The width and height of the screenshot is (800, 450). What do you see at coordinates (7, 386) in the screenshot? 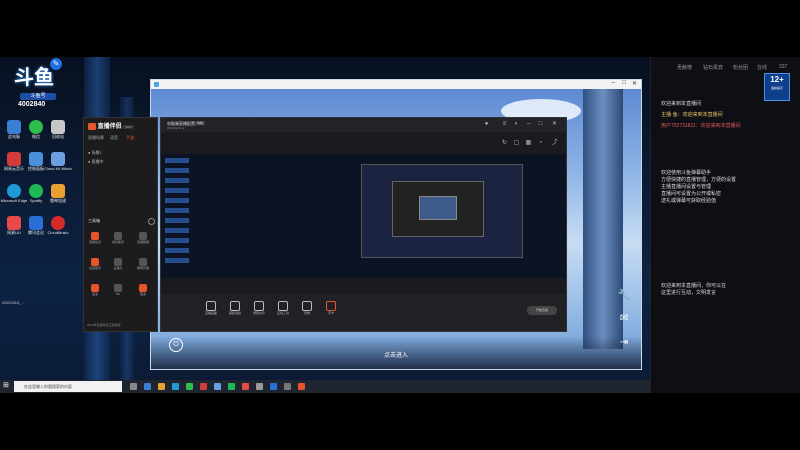
I see `windows-start-icon: ⊞` at bounding box center [7, 386].